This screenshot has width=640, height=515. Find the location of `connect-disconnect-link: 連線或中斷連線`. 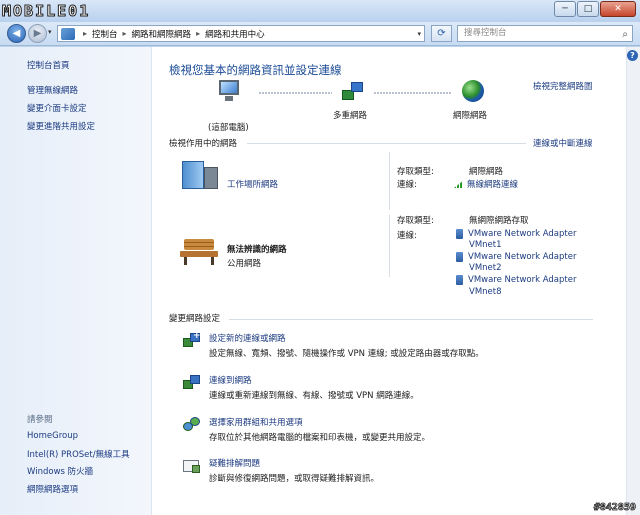

connect-disconnect-link: 連線或中斷連線 is located at coordinates (563, 143).